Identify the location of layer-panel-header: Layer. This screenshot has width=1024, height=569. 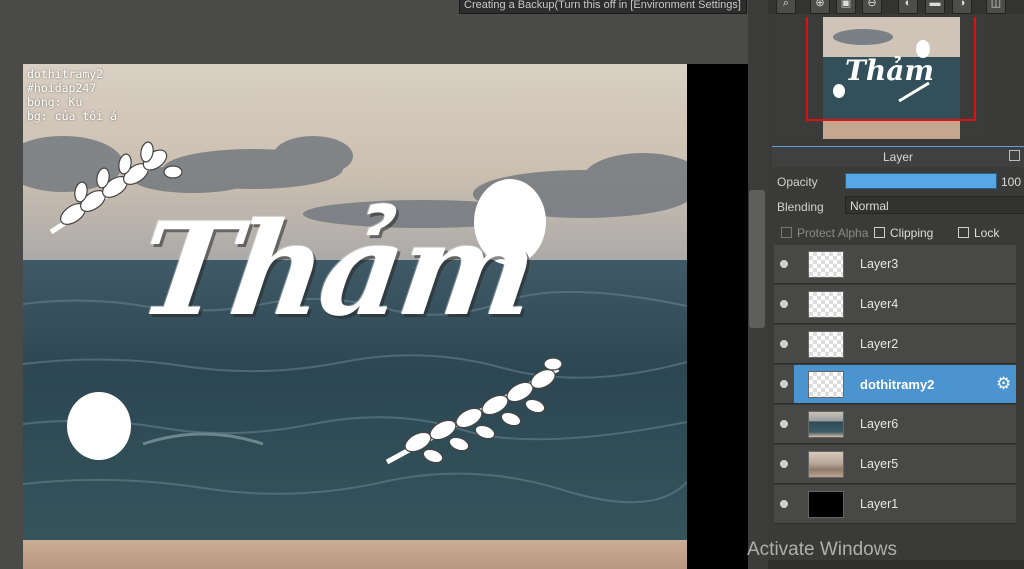
(898, 156).